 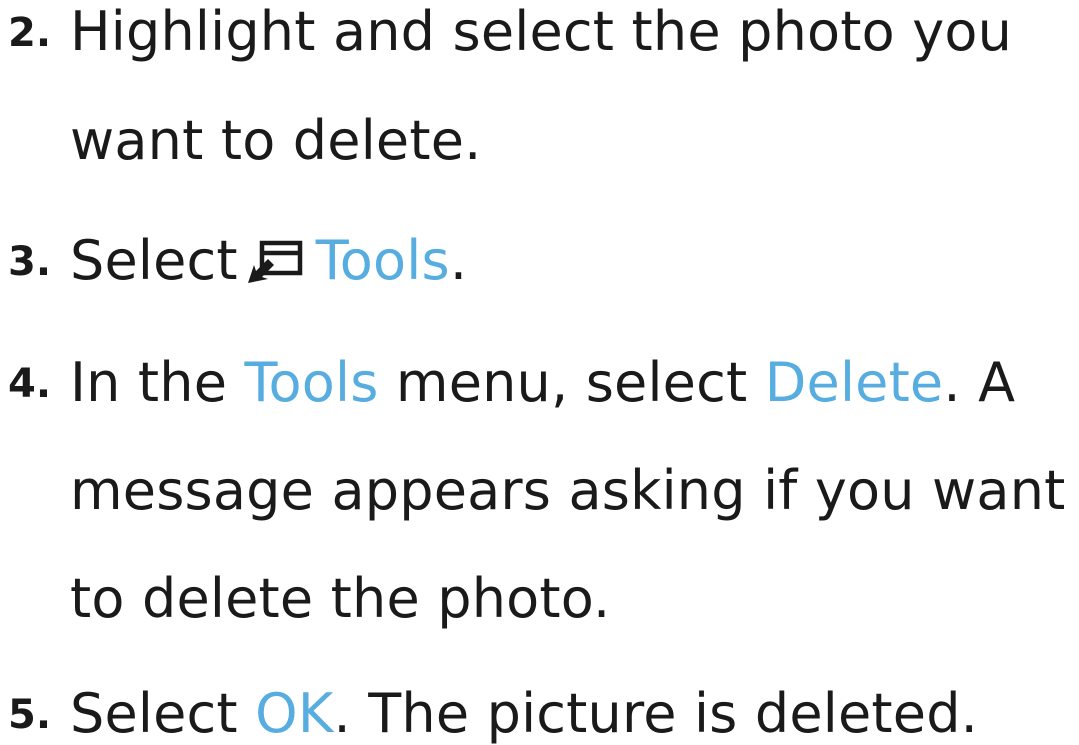 What do you see at coordinates (571, 382) in the screenshot?
I see `step-4-text-2: menu, select` at bounding box center [571, 382].